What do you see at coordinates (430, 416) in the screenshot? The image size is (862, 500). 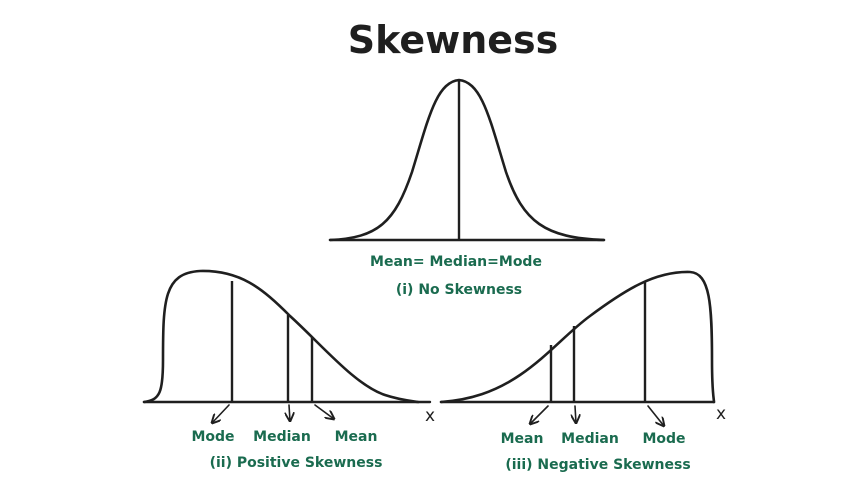 I see `positive-x-axis-label: x` at bounding box center [430, 416].